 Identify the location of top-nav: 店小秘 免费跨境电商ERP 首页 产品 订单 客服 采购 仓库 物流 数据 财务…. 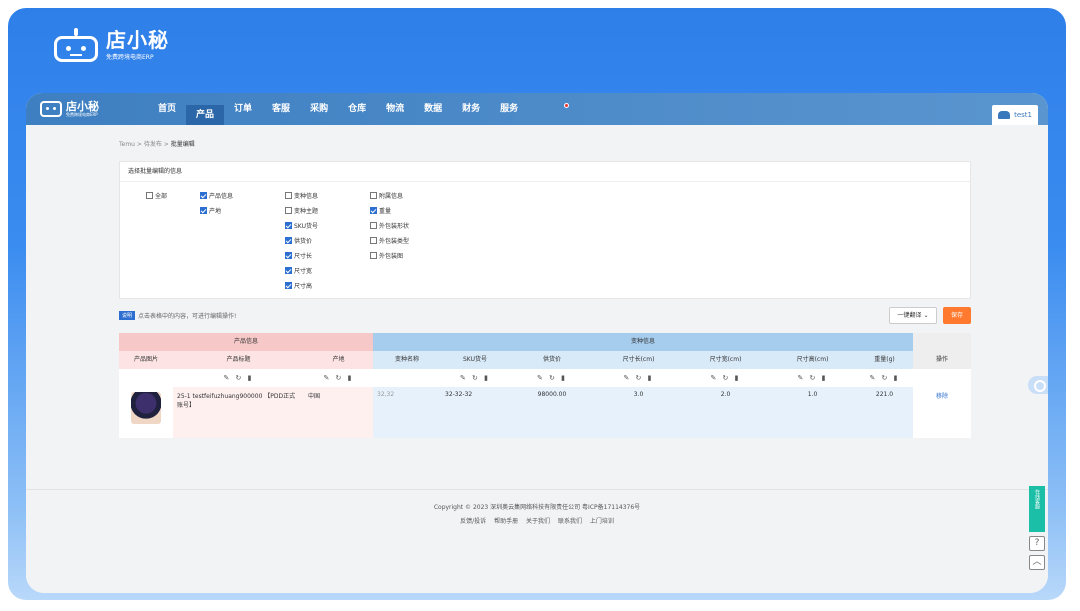
(537, 109).